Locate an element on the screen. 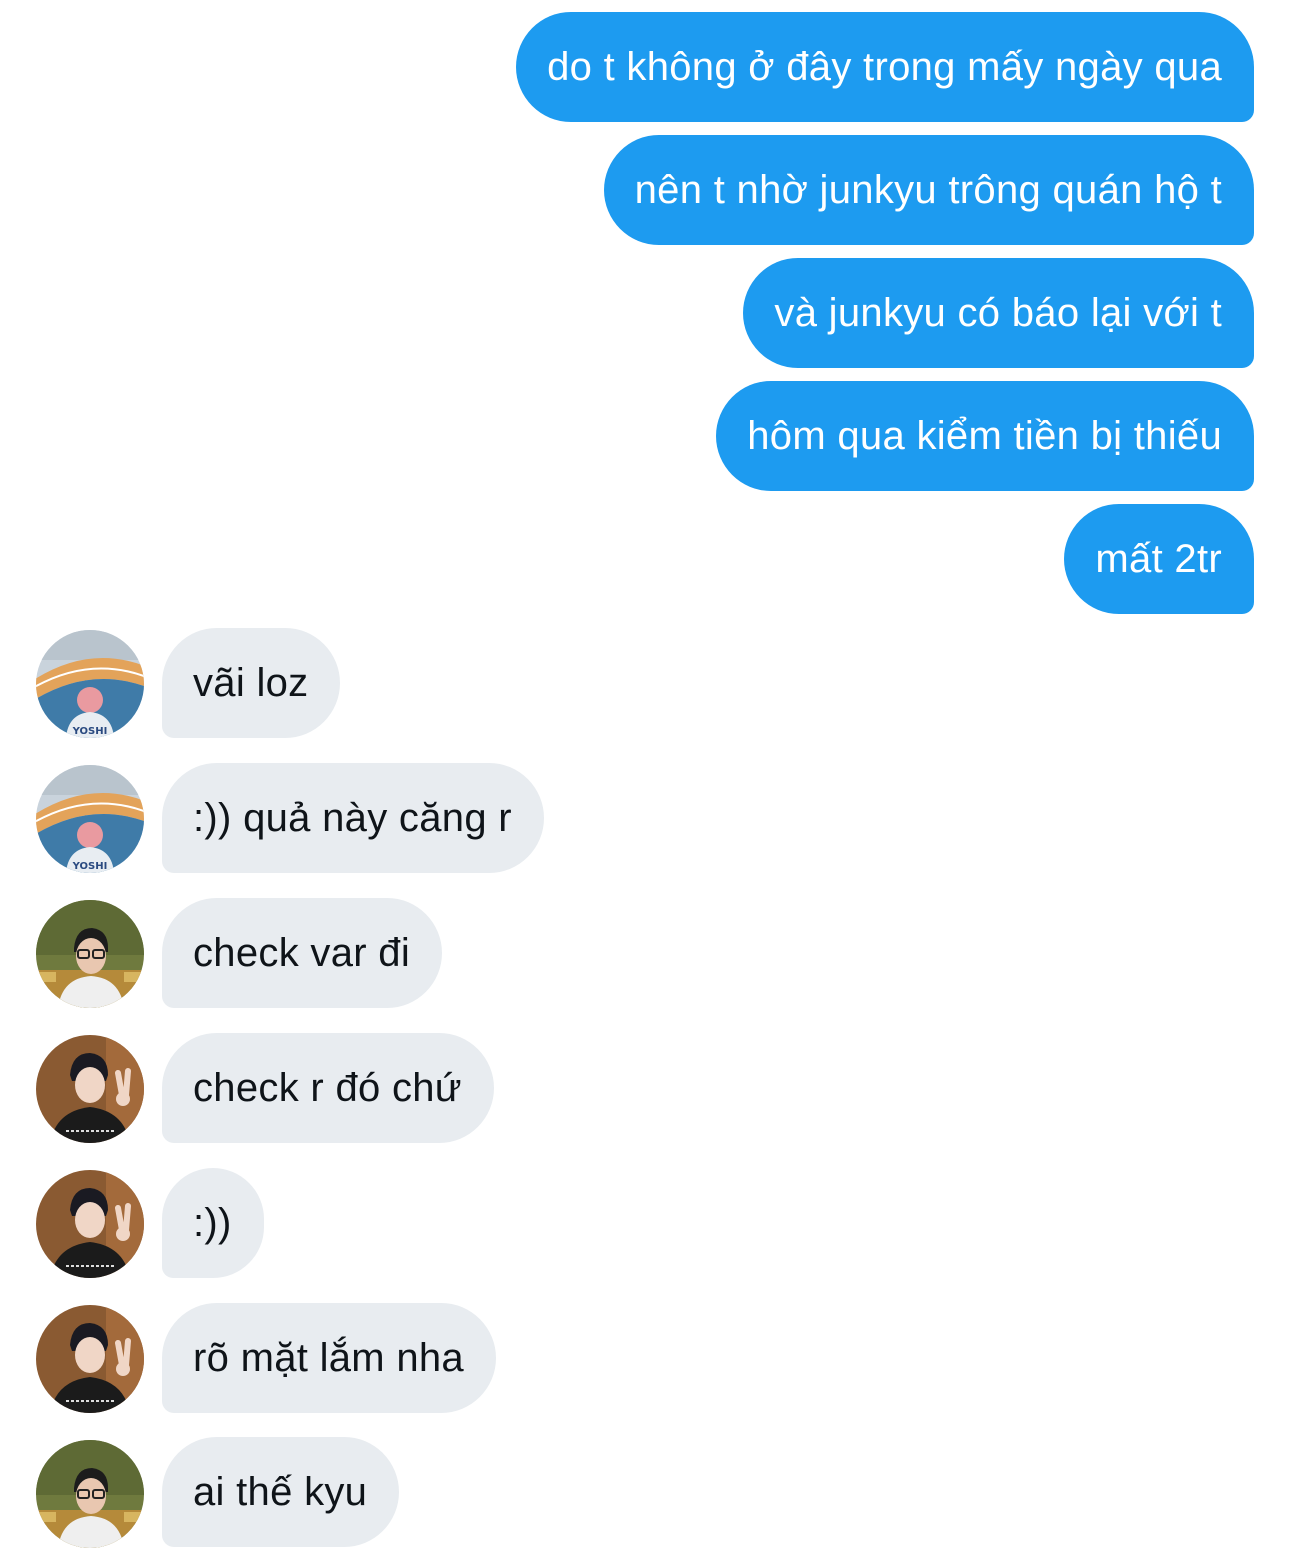 This screenshot has width=1290, height=1548. message-text: nên t nhờ junkyu trông quán hộ t is located at coordinates (928, 189).